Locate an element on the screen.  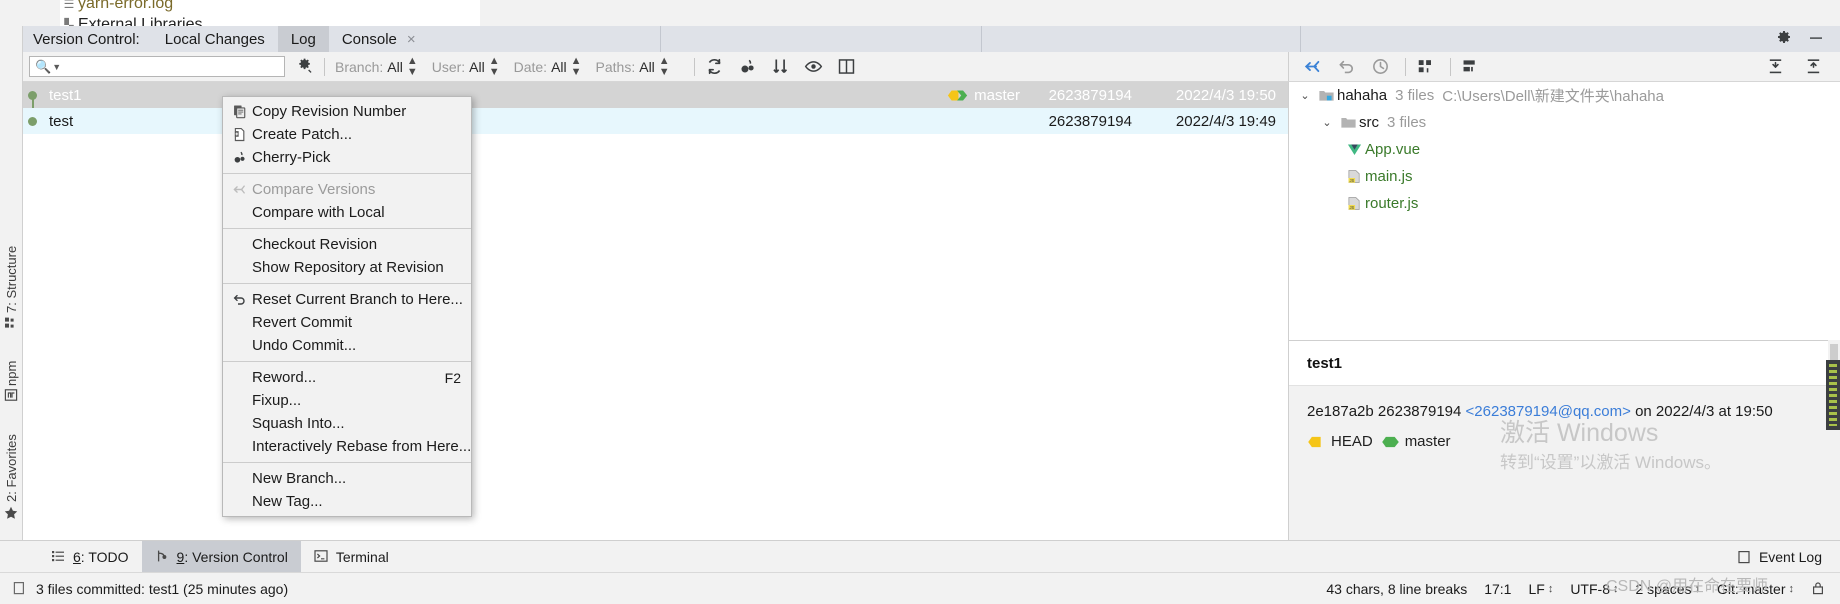
sliver-right-filler is located at coordinates (1160, 13).